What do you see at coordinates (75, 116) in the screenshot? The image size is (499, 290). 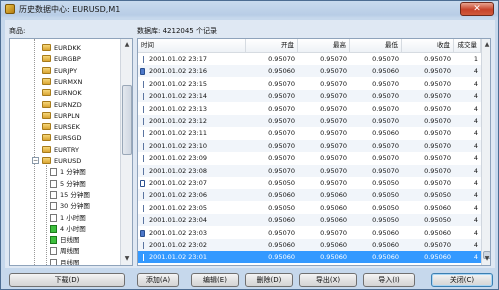 I see `tree-item-eurpln: EURPLN` at bounding box center [75, 116].